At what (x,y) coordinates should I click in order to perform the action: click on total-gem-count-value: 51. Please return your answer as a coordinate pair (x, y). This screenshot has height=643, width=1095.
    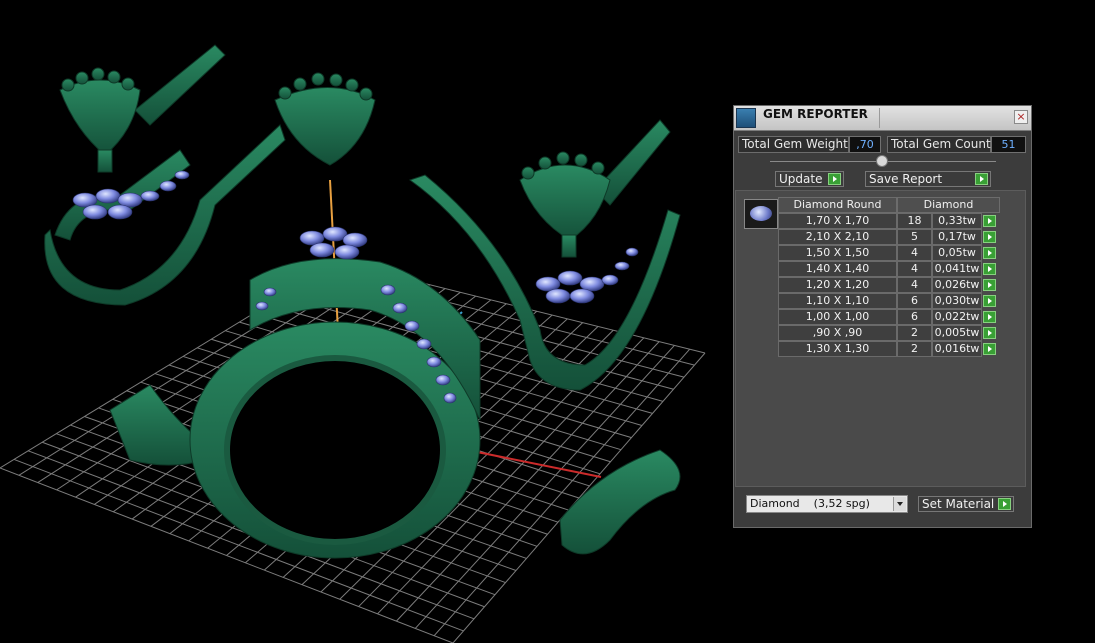
    Looking at the image, I should click on (1008, 144).